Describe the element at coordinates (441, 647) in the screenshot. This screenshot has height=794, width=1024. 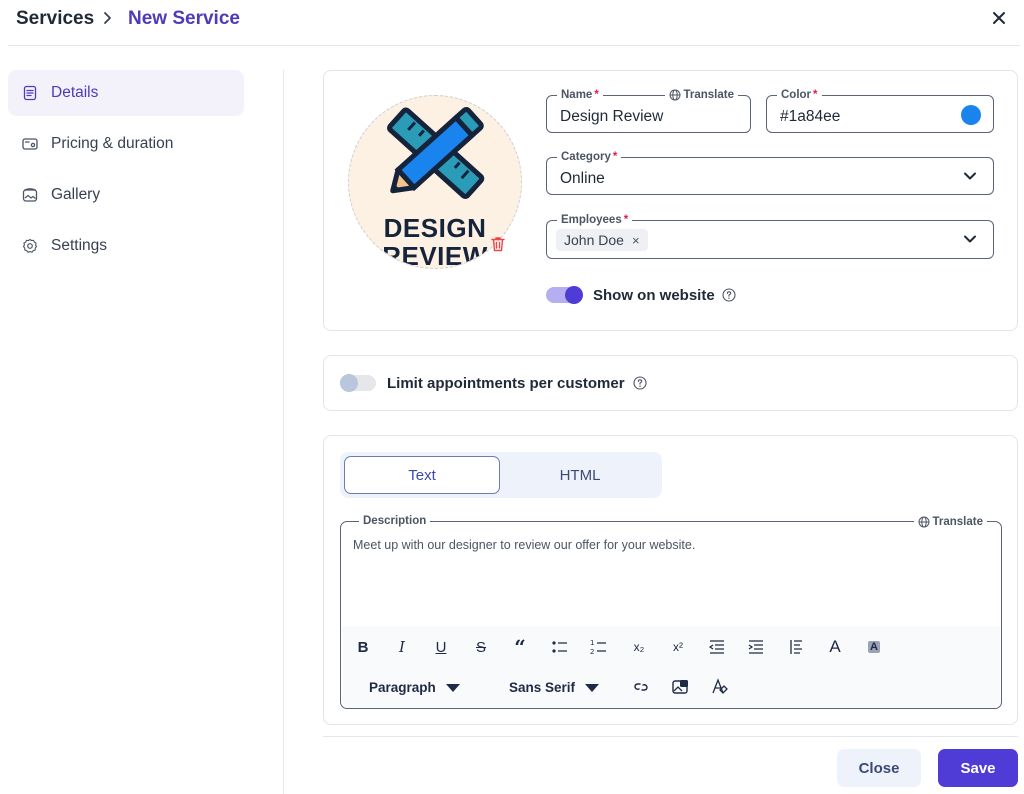
I see `underline-icon: U` at that location.